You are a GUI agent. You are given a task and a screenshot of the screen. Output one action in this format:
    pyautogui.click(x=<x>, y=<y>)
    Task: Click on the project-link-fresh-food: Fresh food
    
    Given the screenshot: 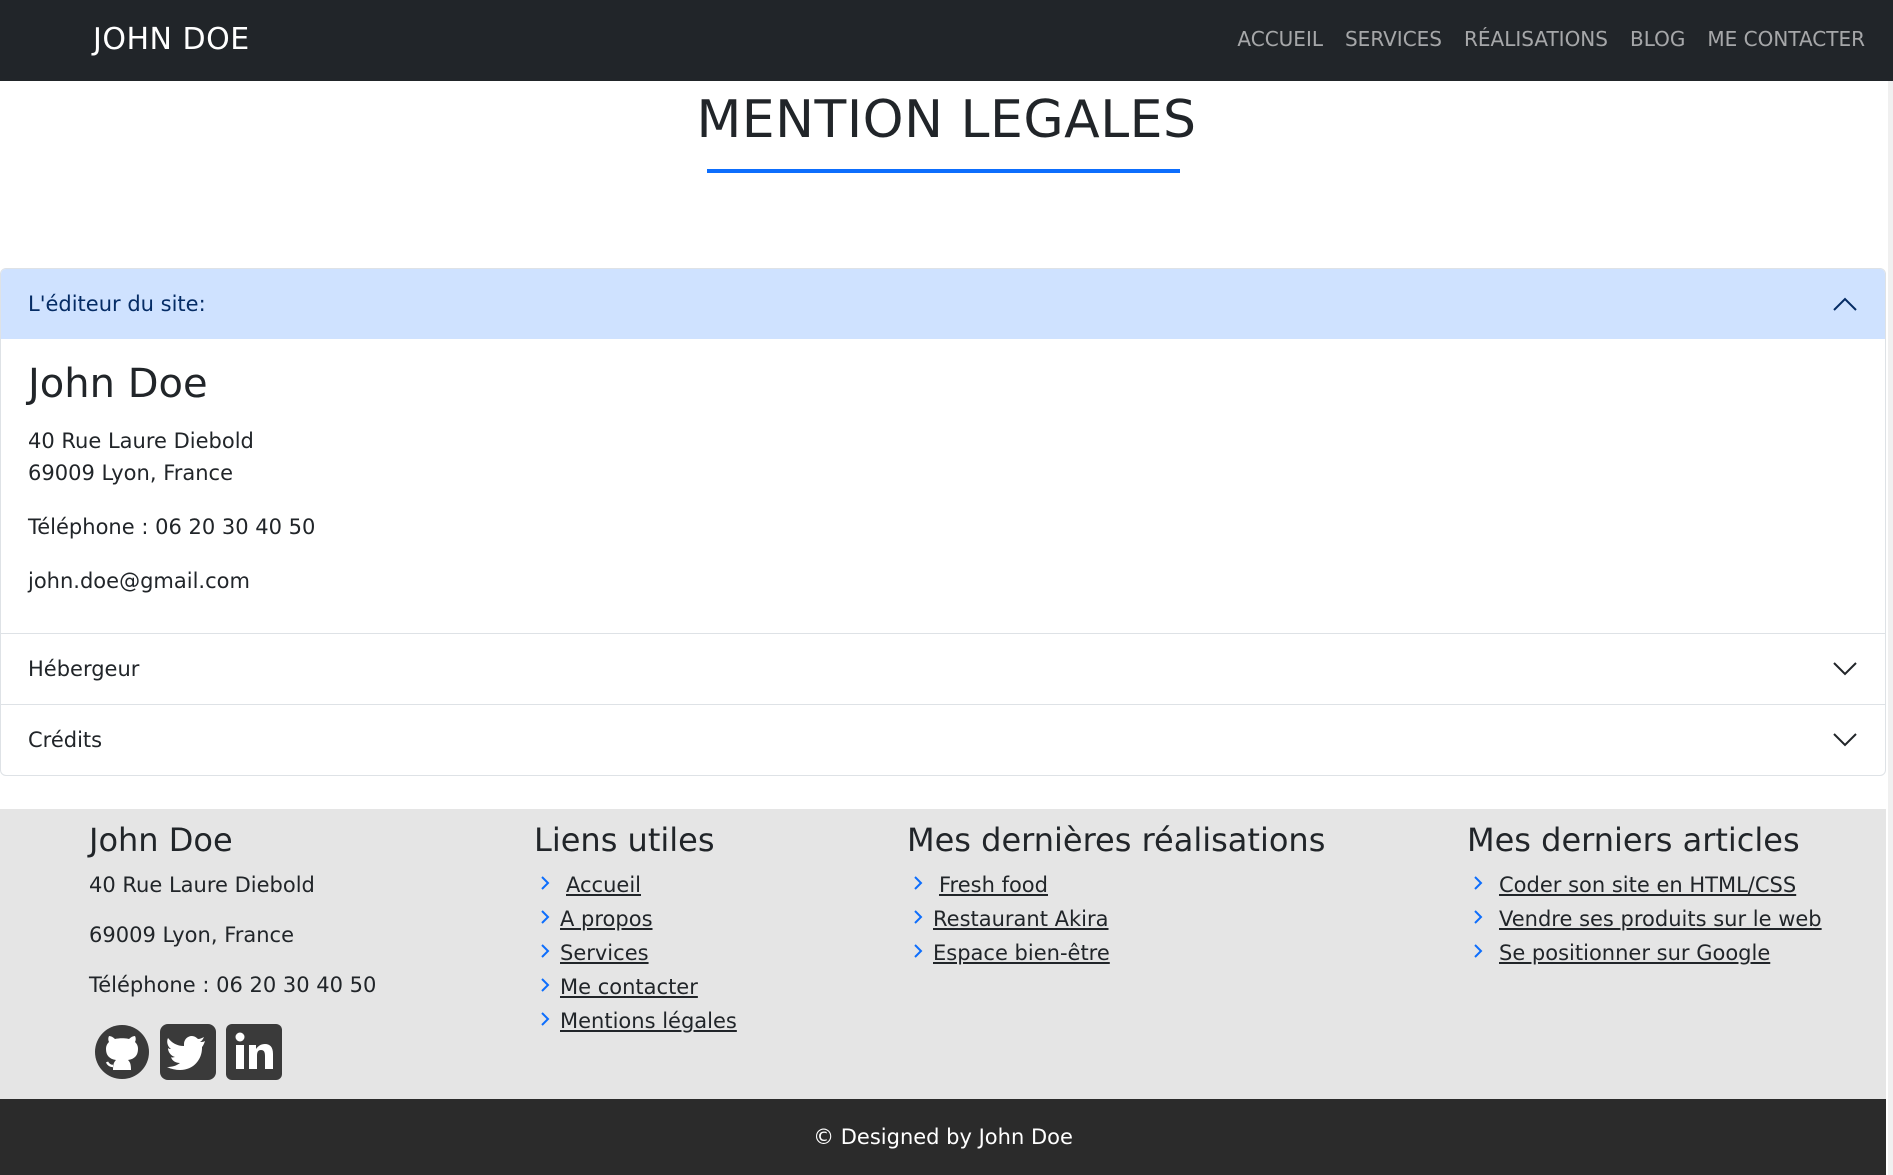 What is the action you would take?
    pyautogui.click(x=993, y=885)
    